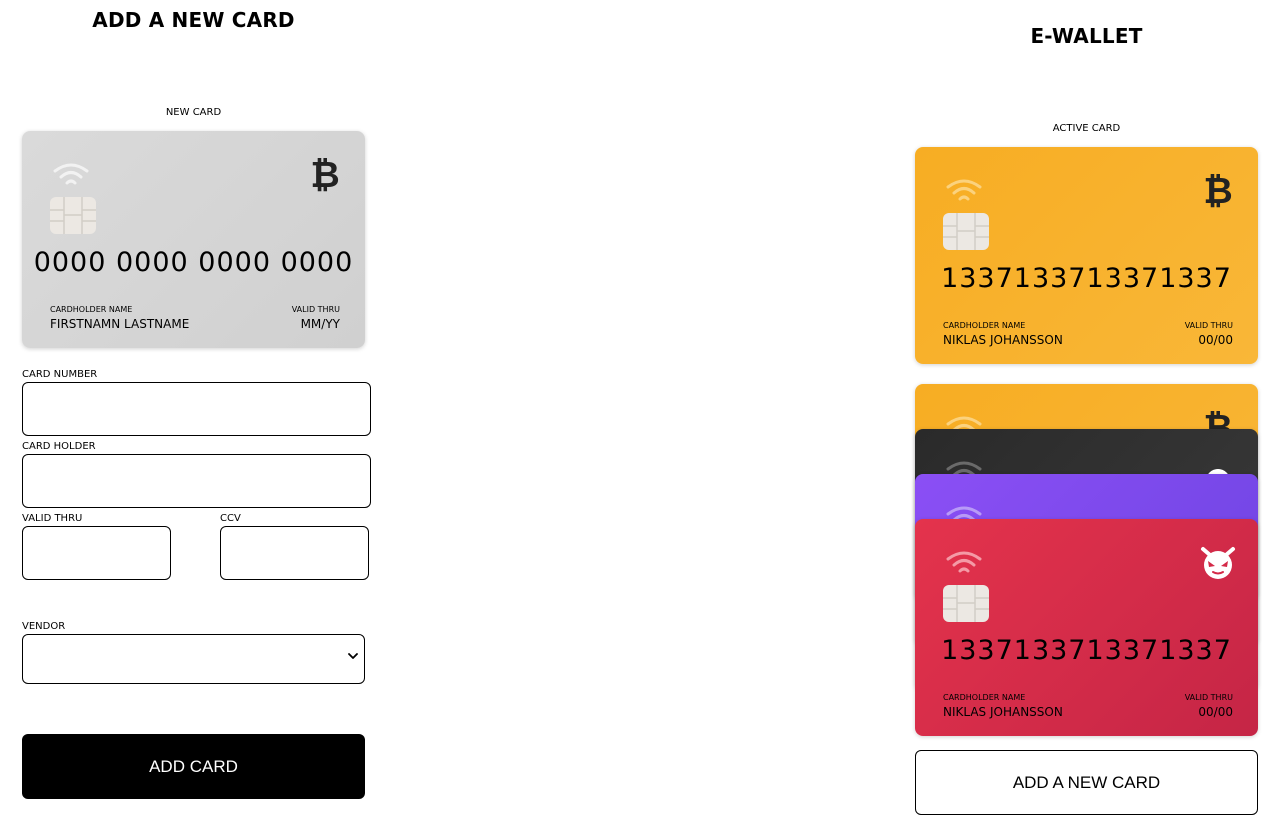 This screenshot has height=829, width=1282. I want to click on wallet-title: E-WALLET, so click(1086, 36).